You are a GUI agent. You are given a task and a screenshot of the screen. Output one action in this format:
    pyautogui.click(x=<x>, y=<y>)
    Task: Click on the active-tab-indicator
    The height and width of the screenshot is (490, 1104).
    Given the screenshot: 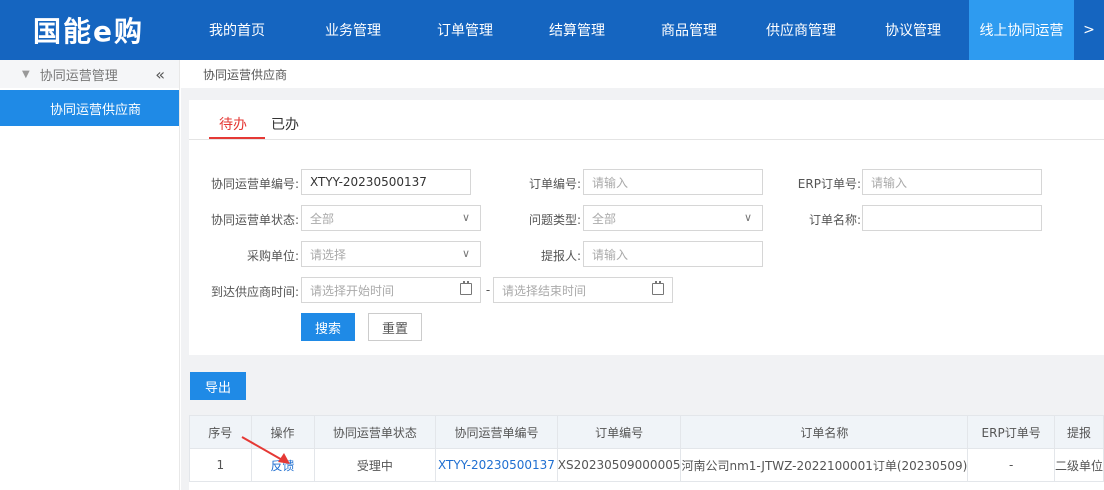 What is the action you would take?
    pyautogui.click(x=237, y=138)
    